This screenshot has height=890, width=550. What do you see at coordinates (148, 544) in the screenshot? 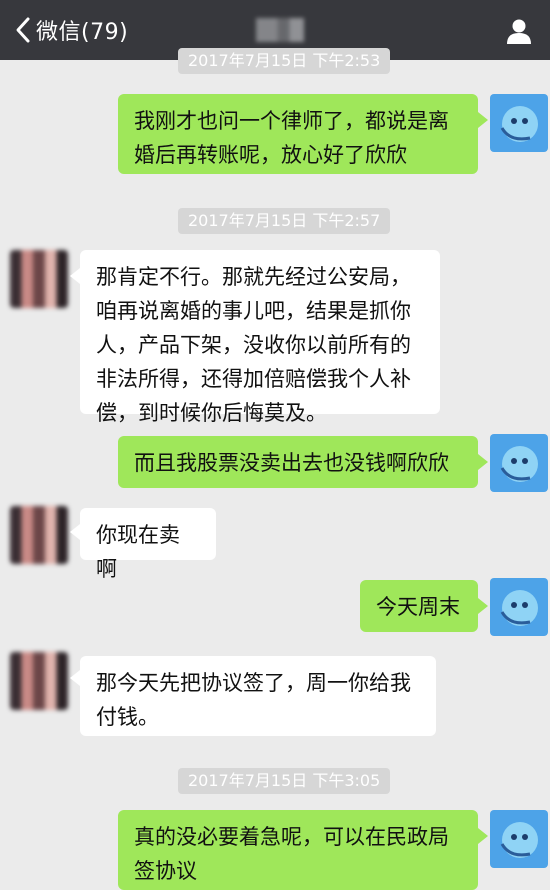
I see `message-bubble-in: 你现在卖啊` at bounding box center [148, 544].